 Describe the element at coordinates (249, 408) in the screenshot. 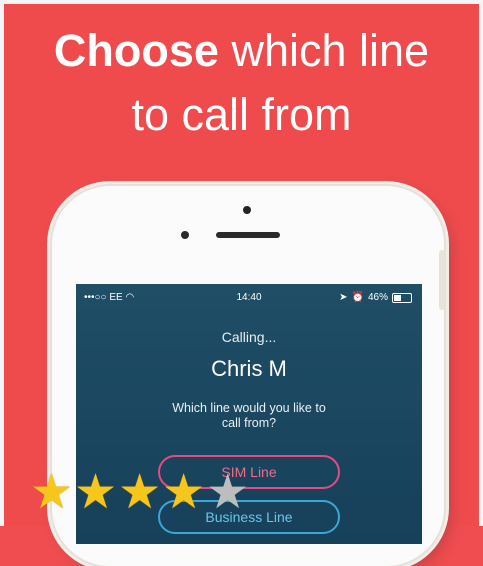

I see `line-prompt-1: Which line would you like to` at that location.